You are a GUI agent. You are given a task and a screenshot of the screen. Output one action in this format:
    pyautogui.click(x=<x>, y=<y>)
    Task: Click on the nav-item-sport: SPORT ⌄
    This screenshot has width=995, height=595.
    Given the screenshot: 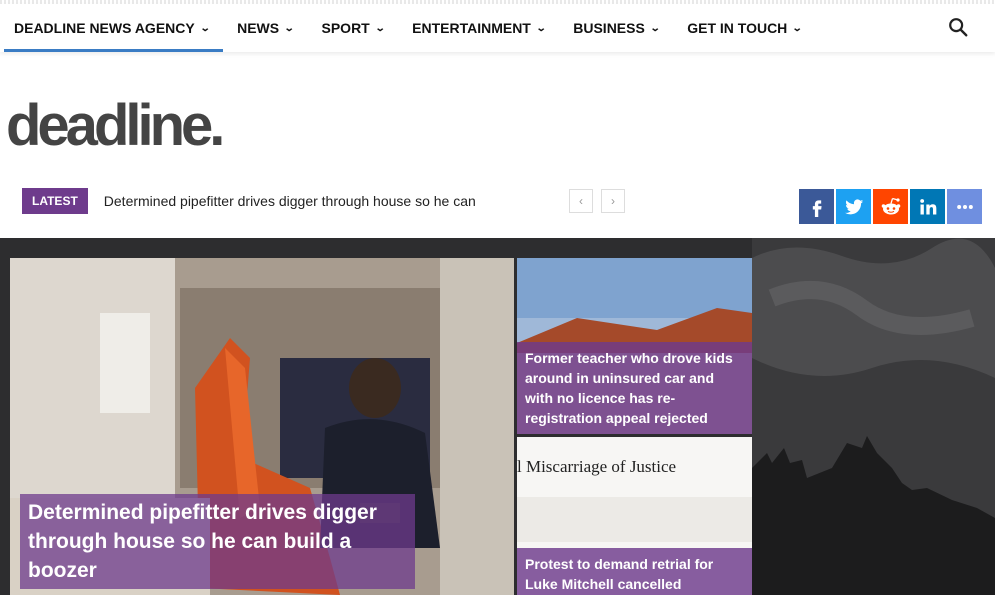 What is the action you would take?
    pyautogui.click(x=353, y=28)
    